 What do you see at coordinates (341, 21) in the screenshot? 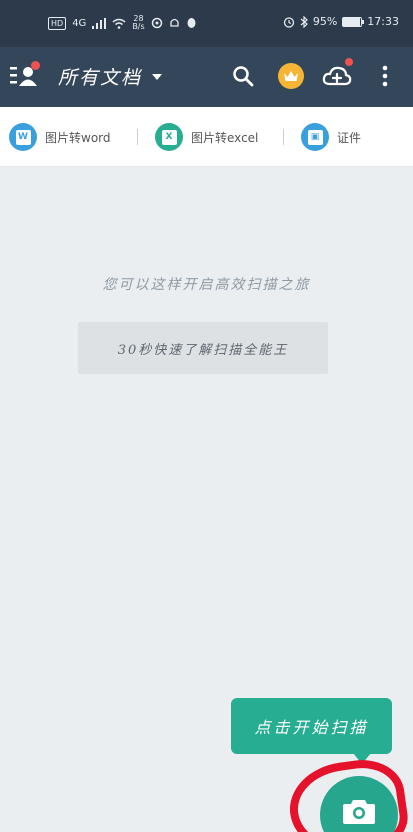
I see `status-right: 95% 17:33` at bounding box center [341, 21].